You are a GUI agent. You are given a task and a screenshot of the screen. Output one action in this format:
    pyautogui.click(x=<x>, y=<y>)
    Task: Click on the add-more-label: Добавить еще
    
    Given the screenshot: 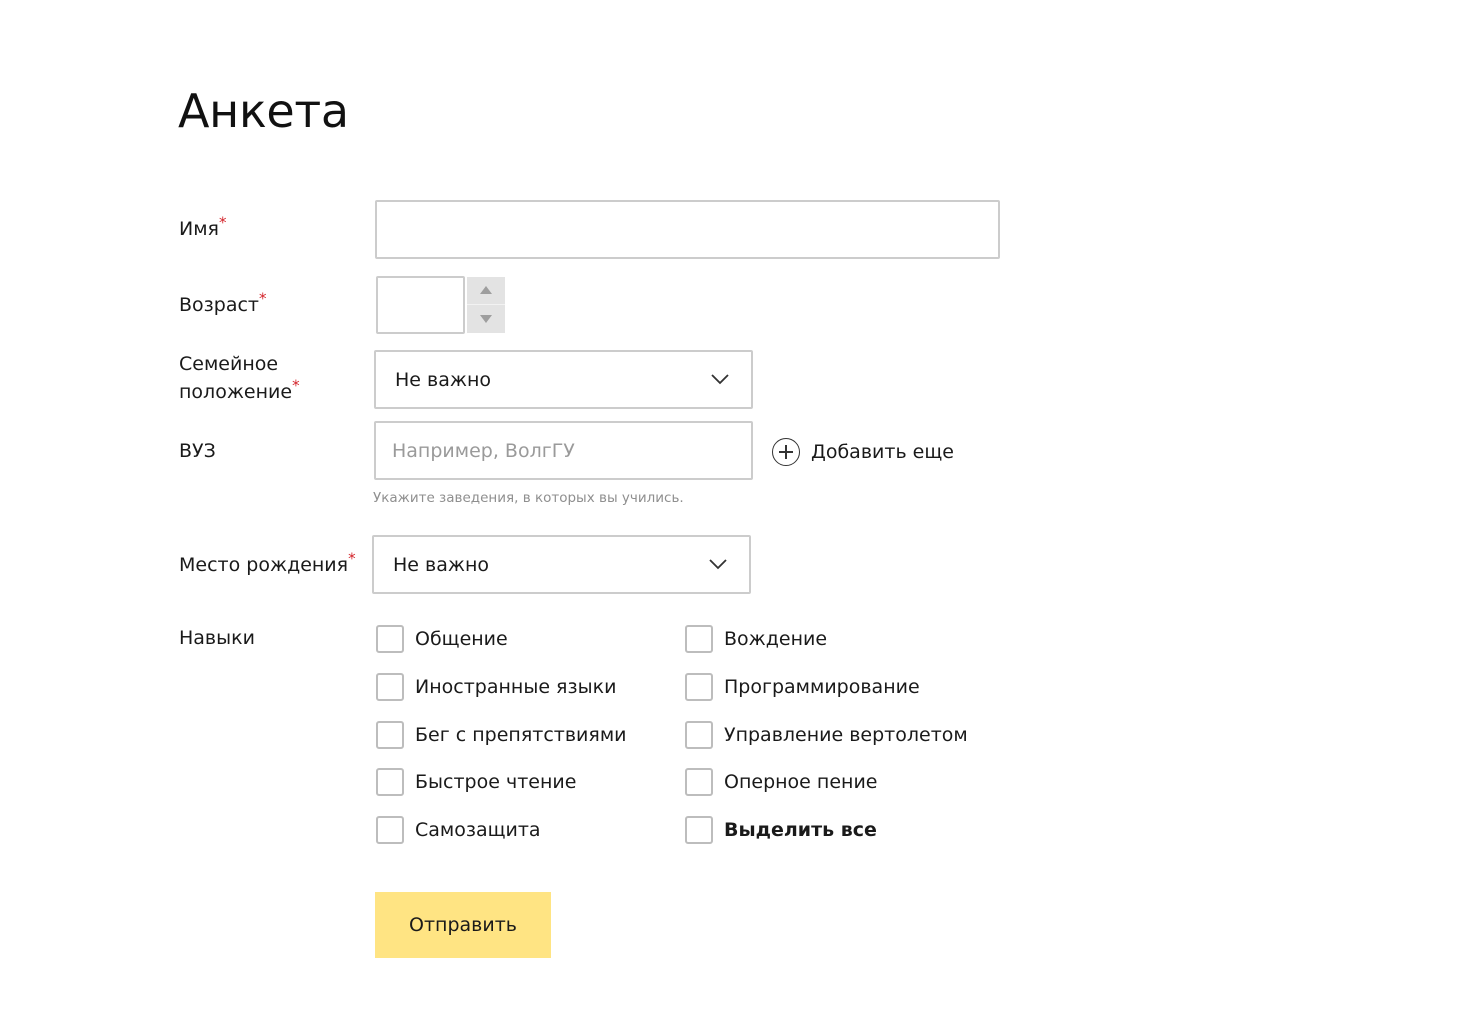 What is the action you would take?
    pyautogui.click(x=882, y=452)
    